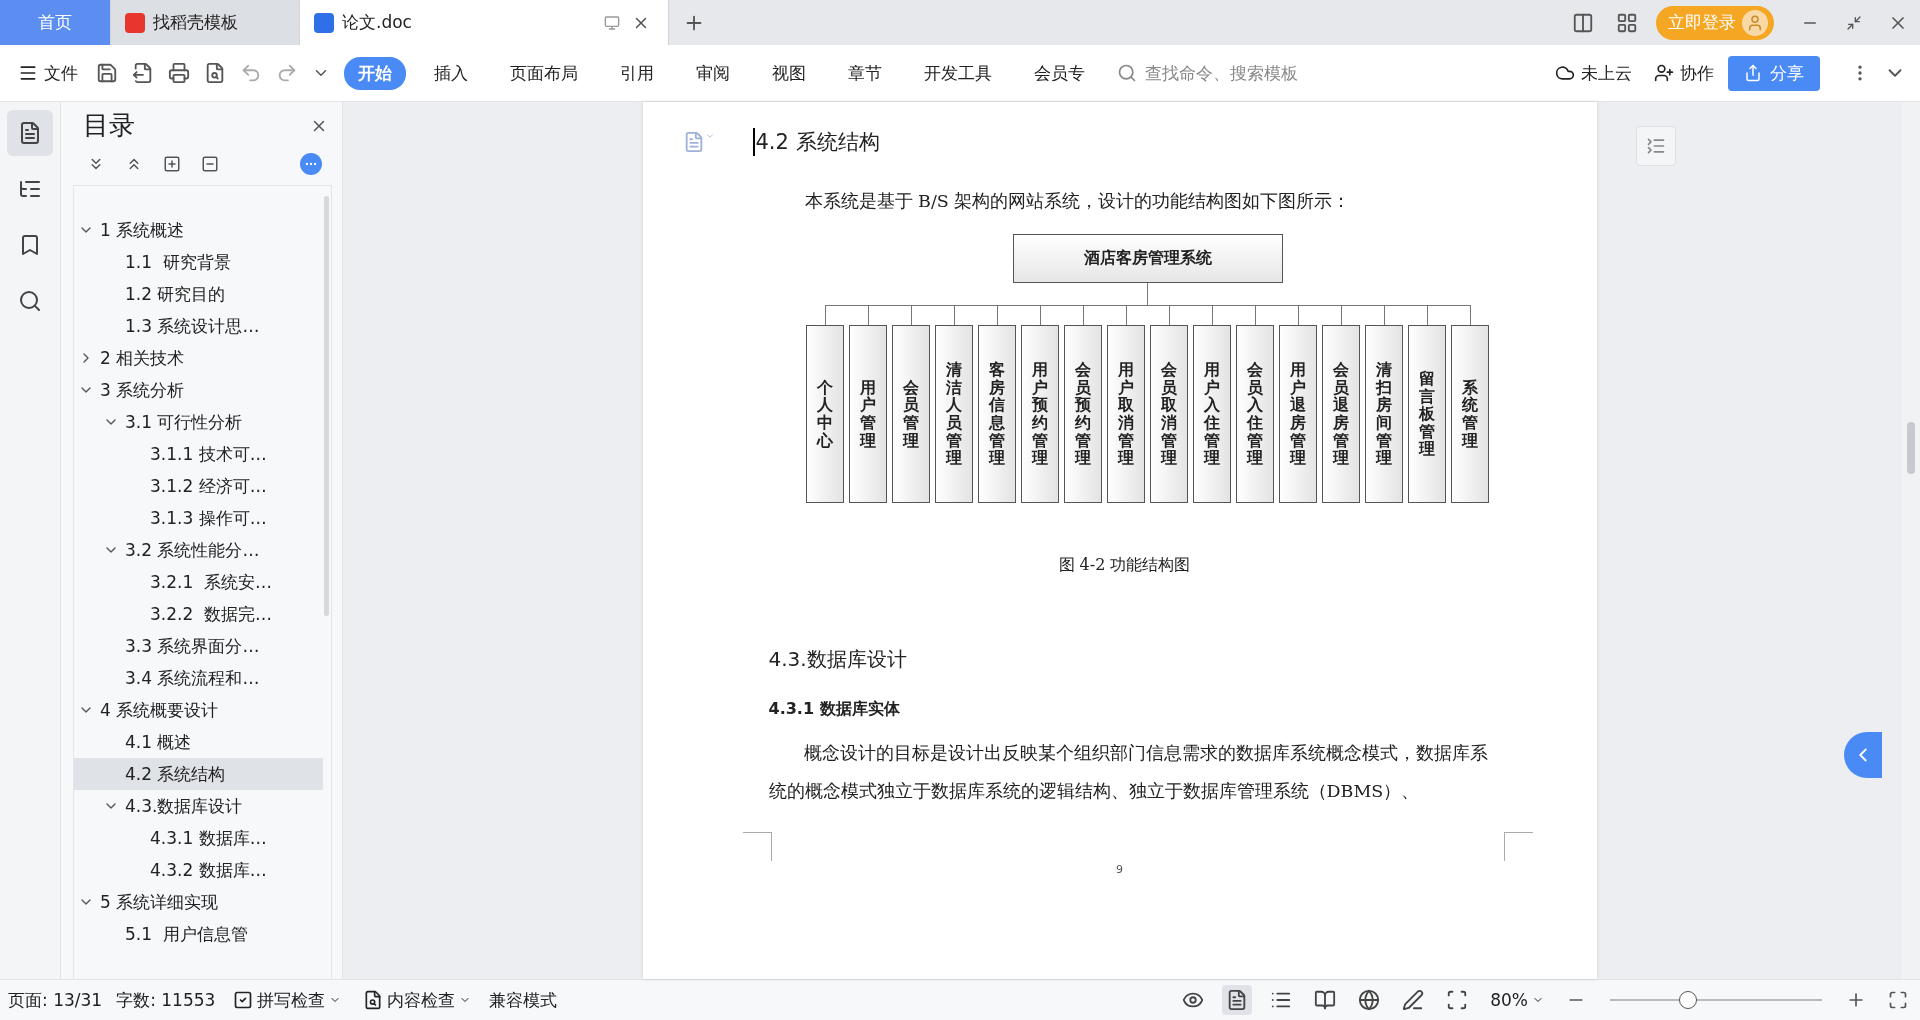 This screenshot has width=1920, height=1020. Describe the element at coordinates (954, 414) in the screenshot. I see `chart-node: 清洁人员管理` at that location.